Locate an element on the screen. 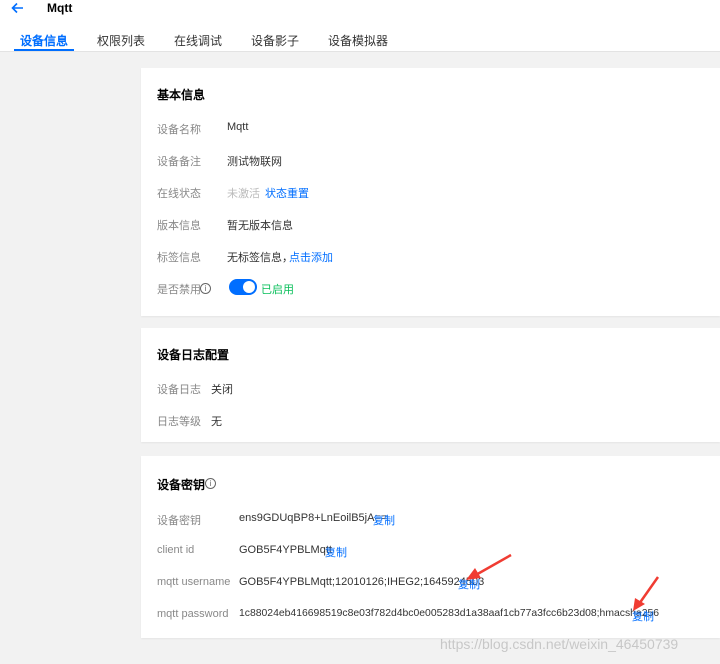 The width and height of the screenshot is (720, 664). device-key-value: ens9GDUqBP8+LnEoilB5jA== is located at coordinates (313, 518).